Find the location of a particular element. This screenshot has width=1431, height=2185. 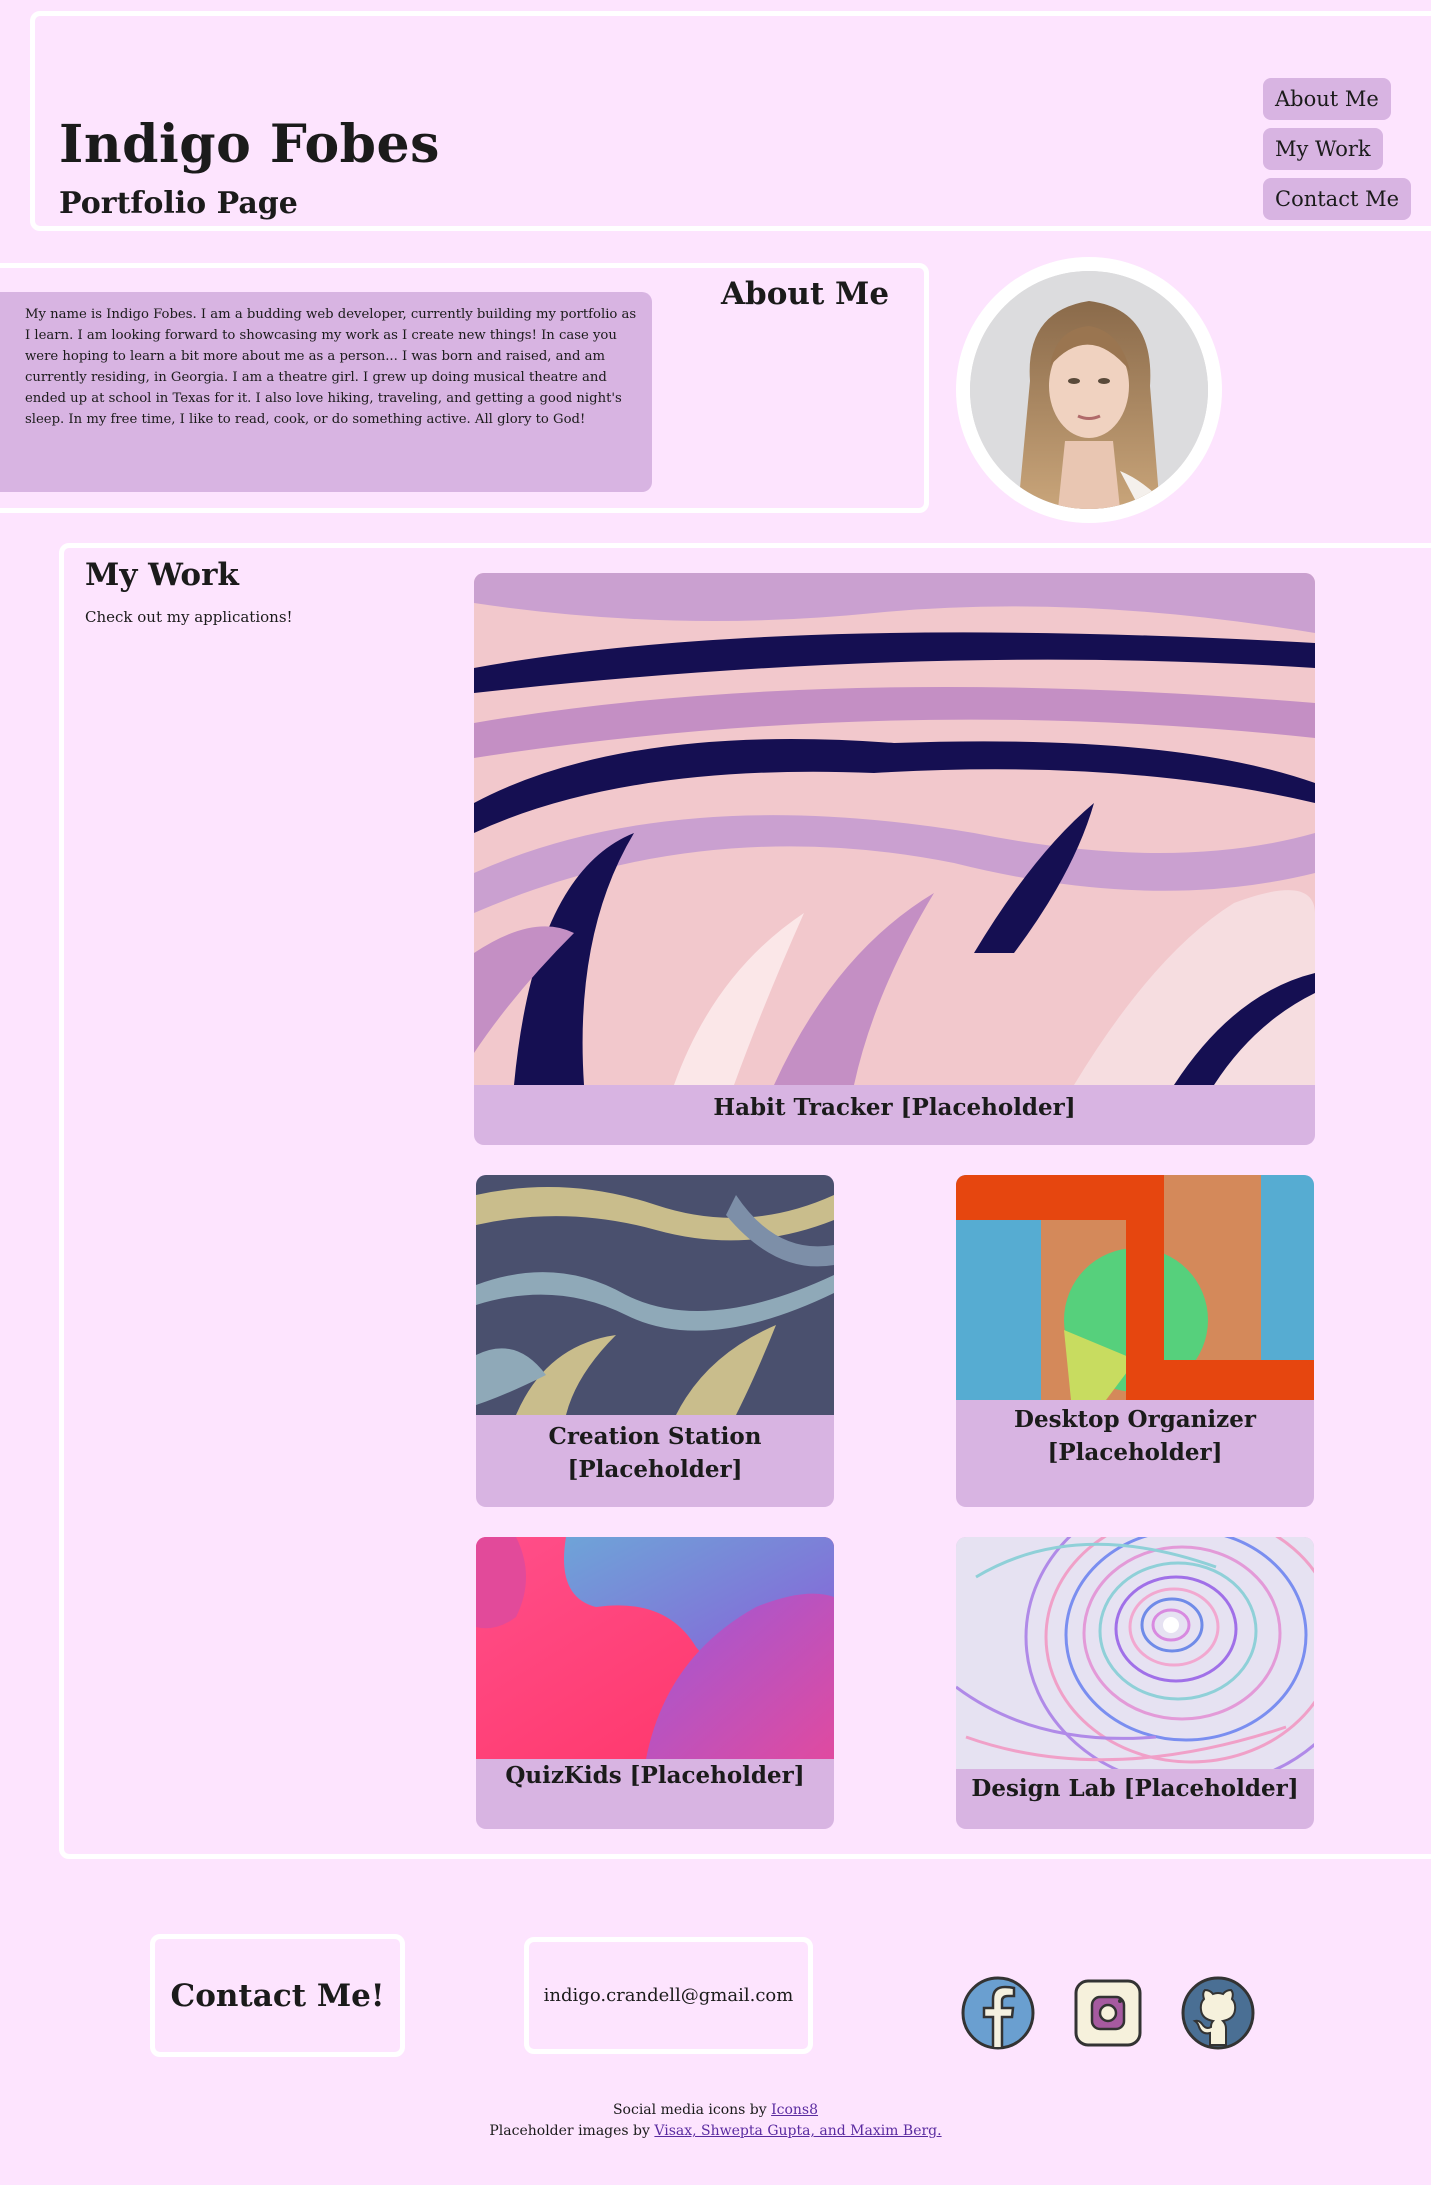

images-credit-text: Placeholder images by is located at coordinates (572, 2131).